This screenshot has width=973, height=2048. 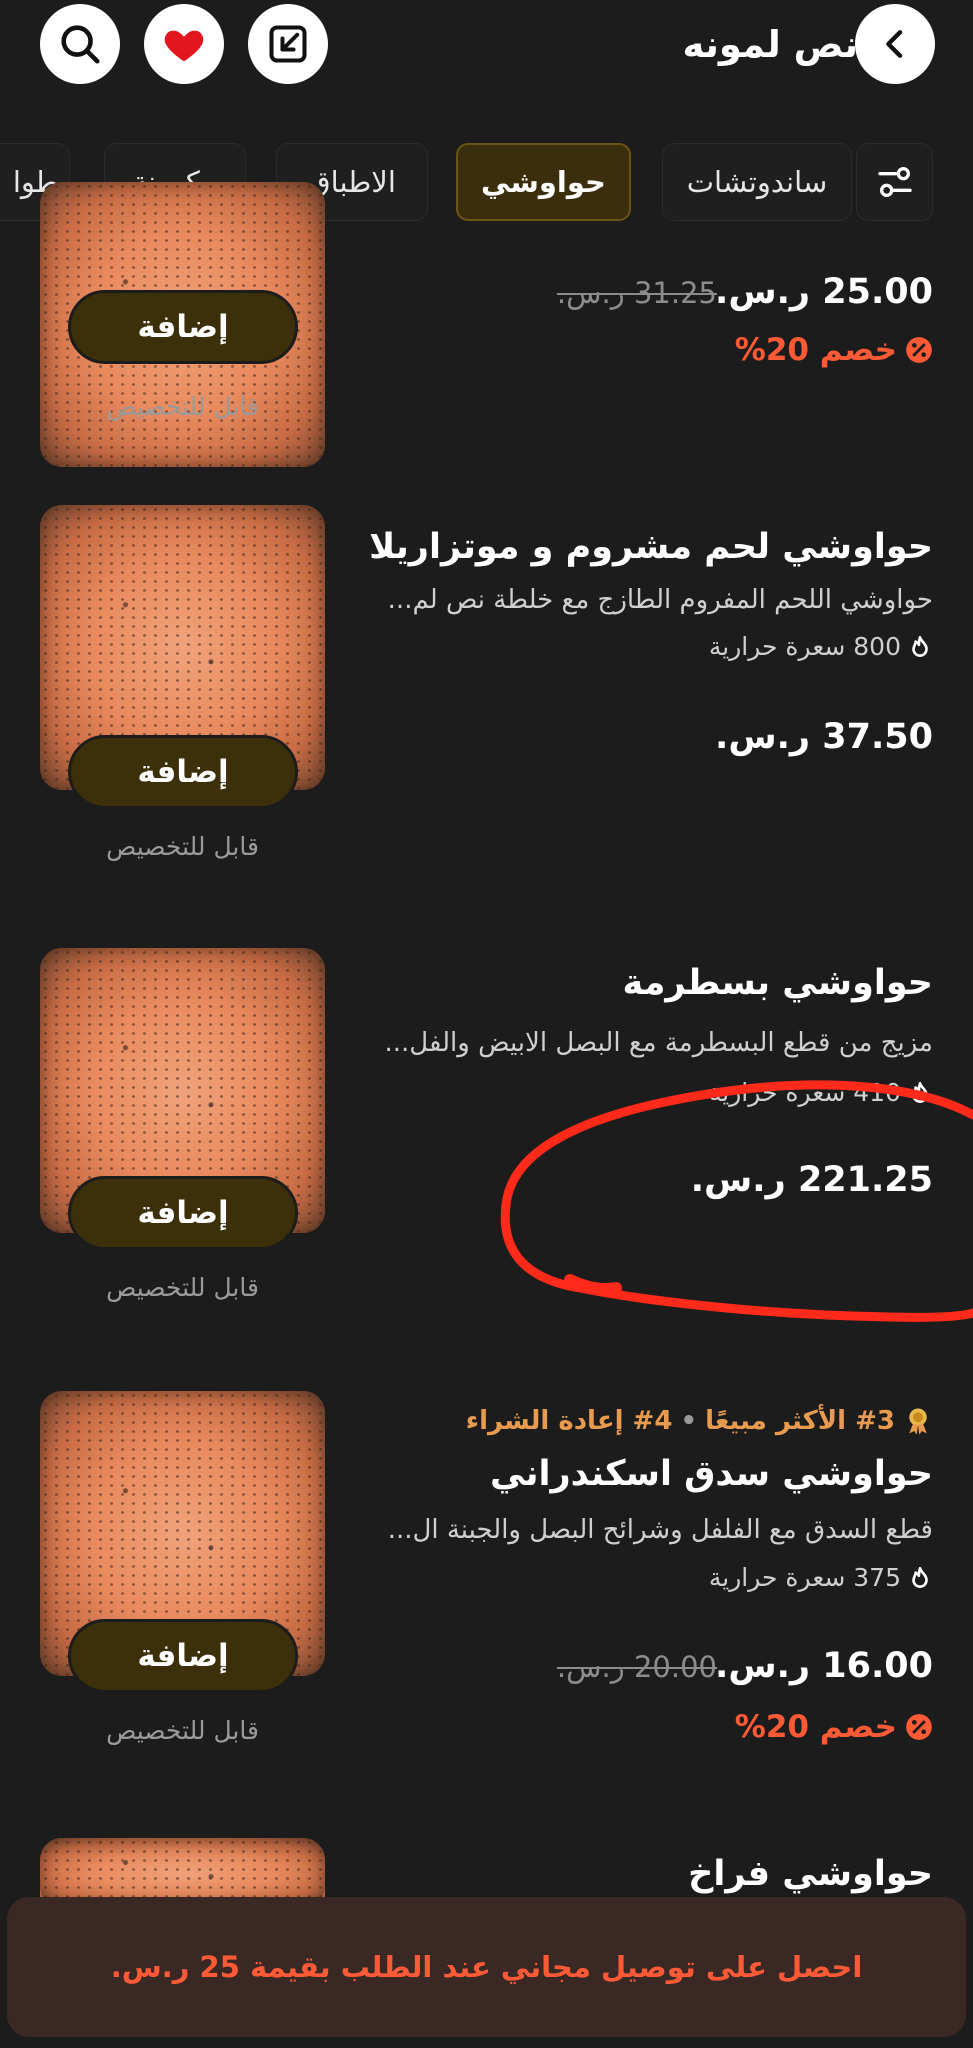 I want to click on search-icon, so click(x=80, y=44).